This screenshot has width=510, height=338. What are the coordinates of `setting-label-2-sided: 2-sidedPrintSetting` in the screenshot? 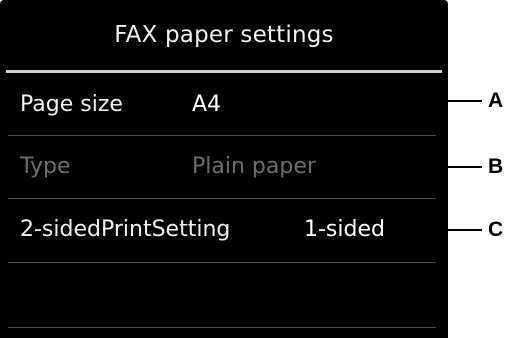 It's located at (125, 229).